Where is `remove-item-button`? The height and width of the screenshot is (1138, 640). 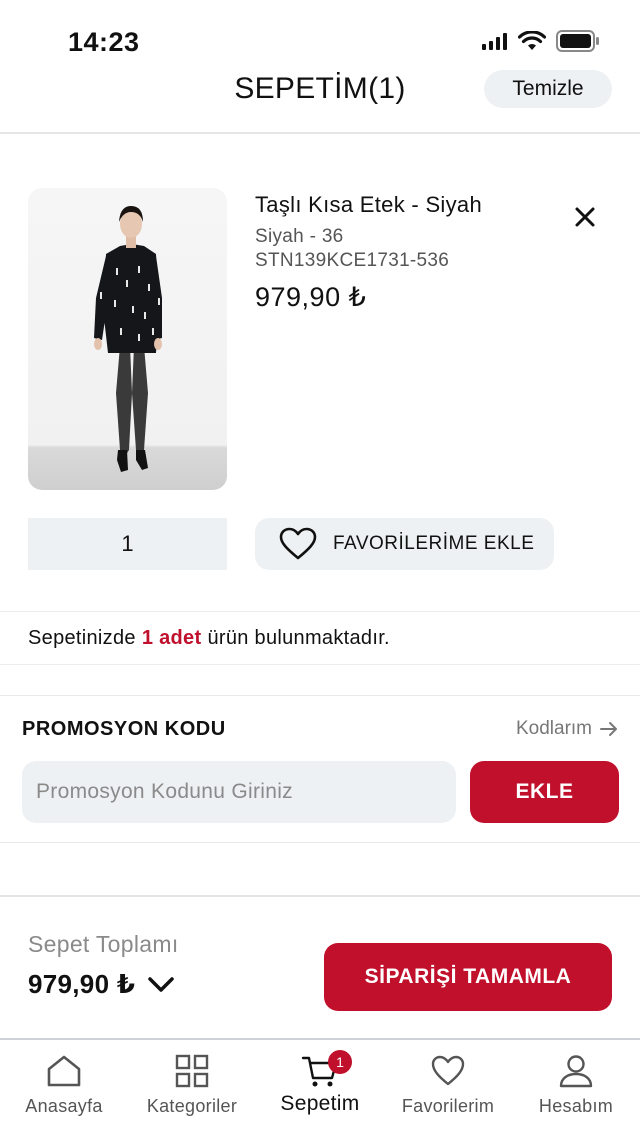 remove-item-button is located at coordinates (585, 217).